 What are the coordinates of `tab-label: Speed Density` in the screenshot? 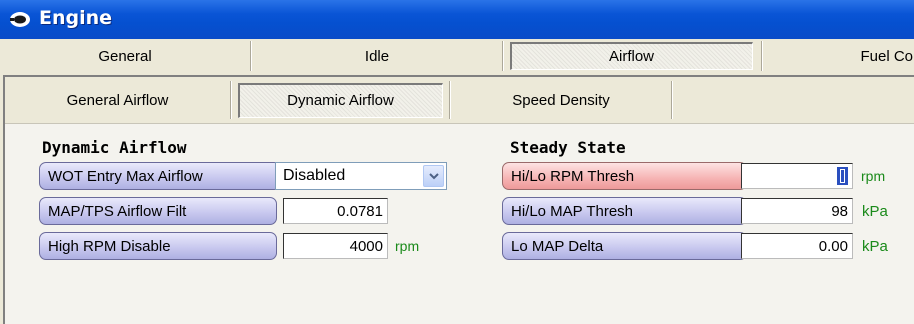 It's located at (561, 100).